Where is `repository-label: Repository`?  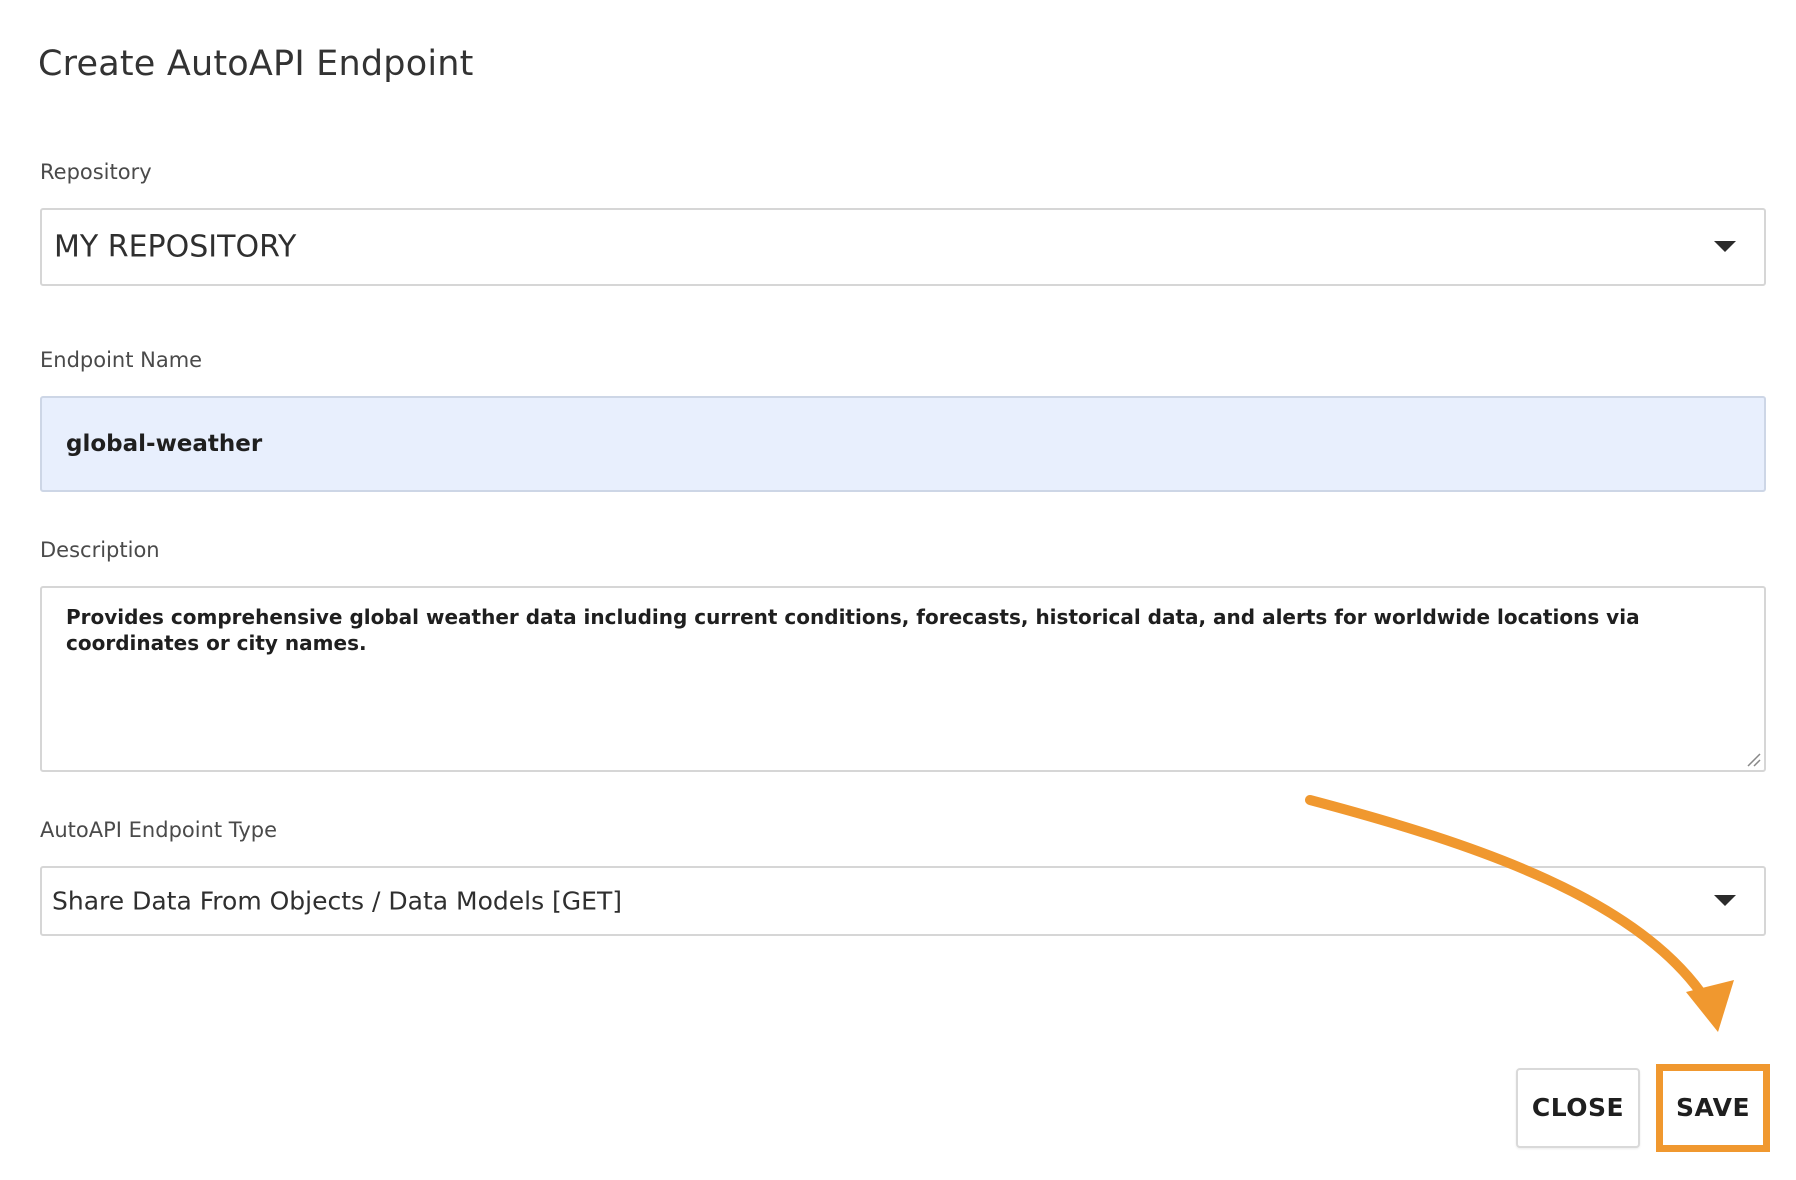 repository-label: Repository is located at coordinates (96, 172).